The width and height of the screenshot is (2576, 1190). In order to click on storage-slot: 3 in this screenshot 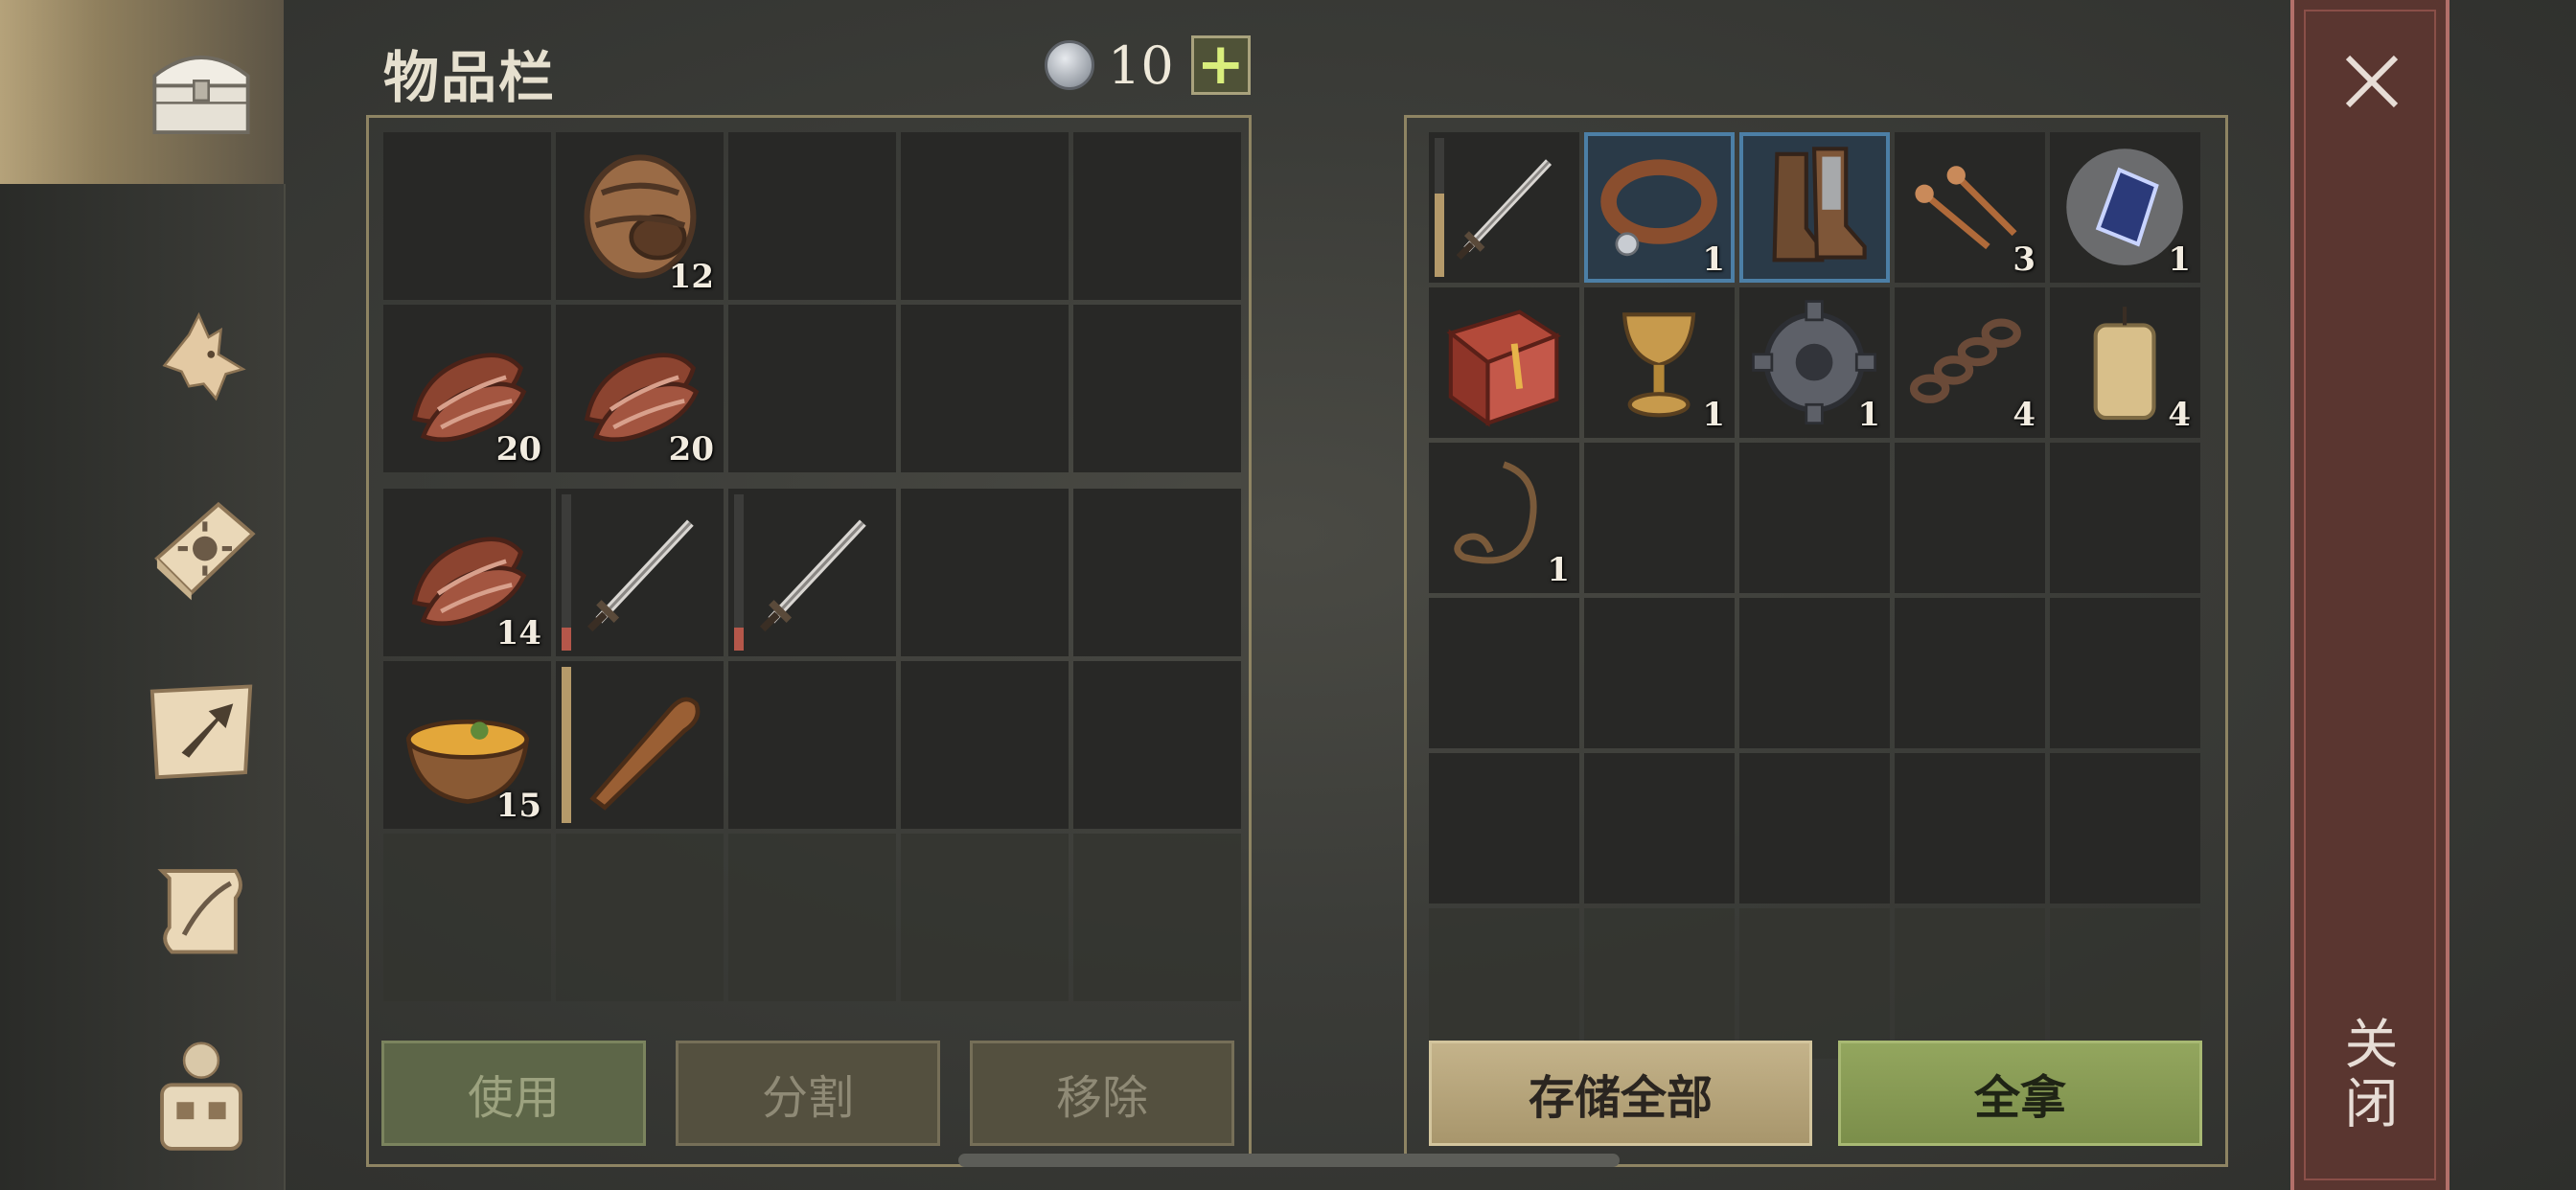, I will do `click(1970, 207)`.